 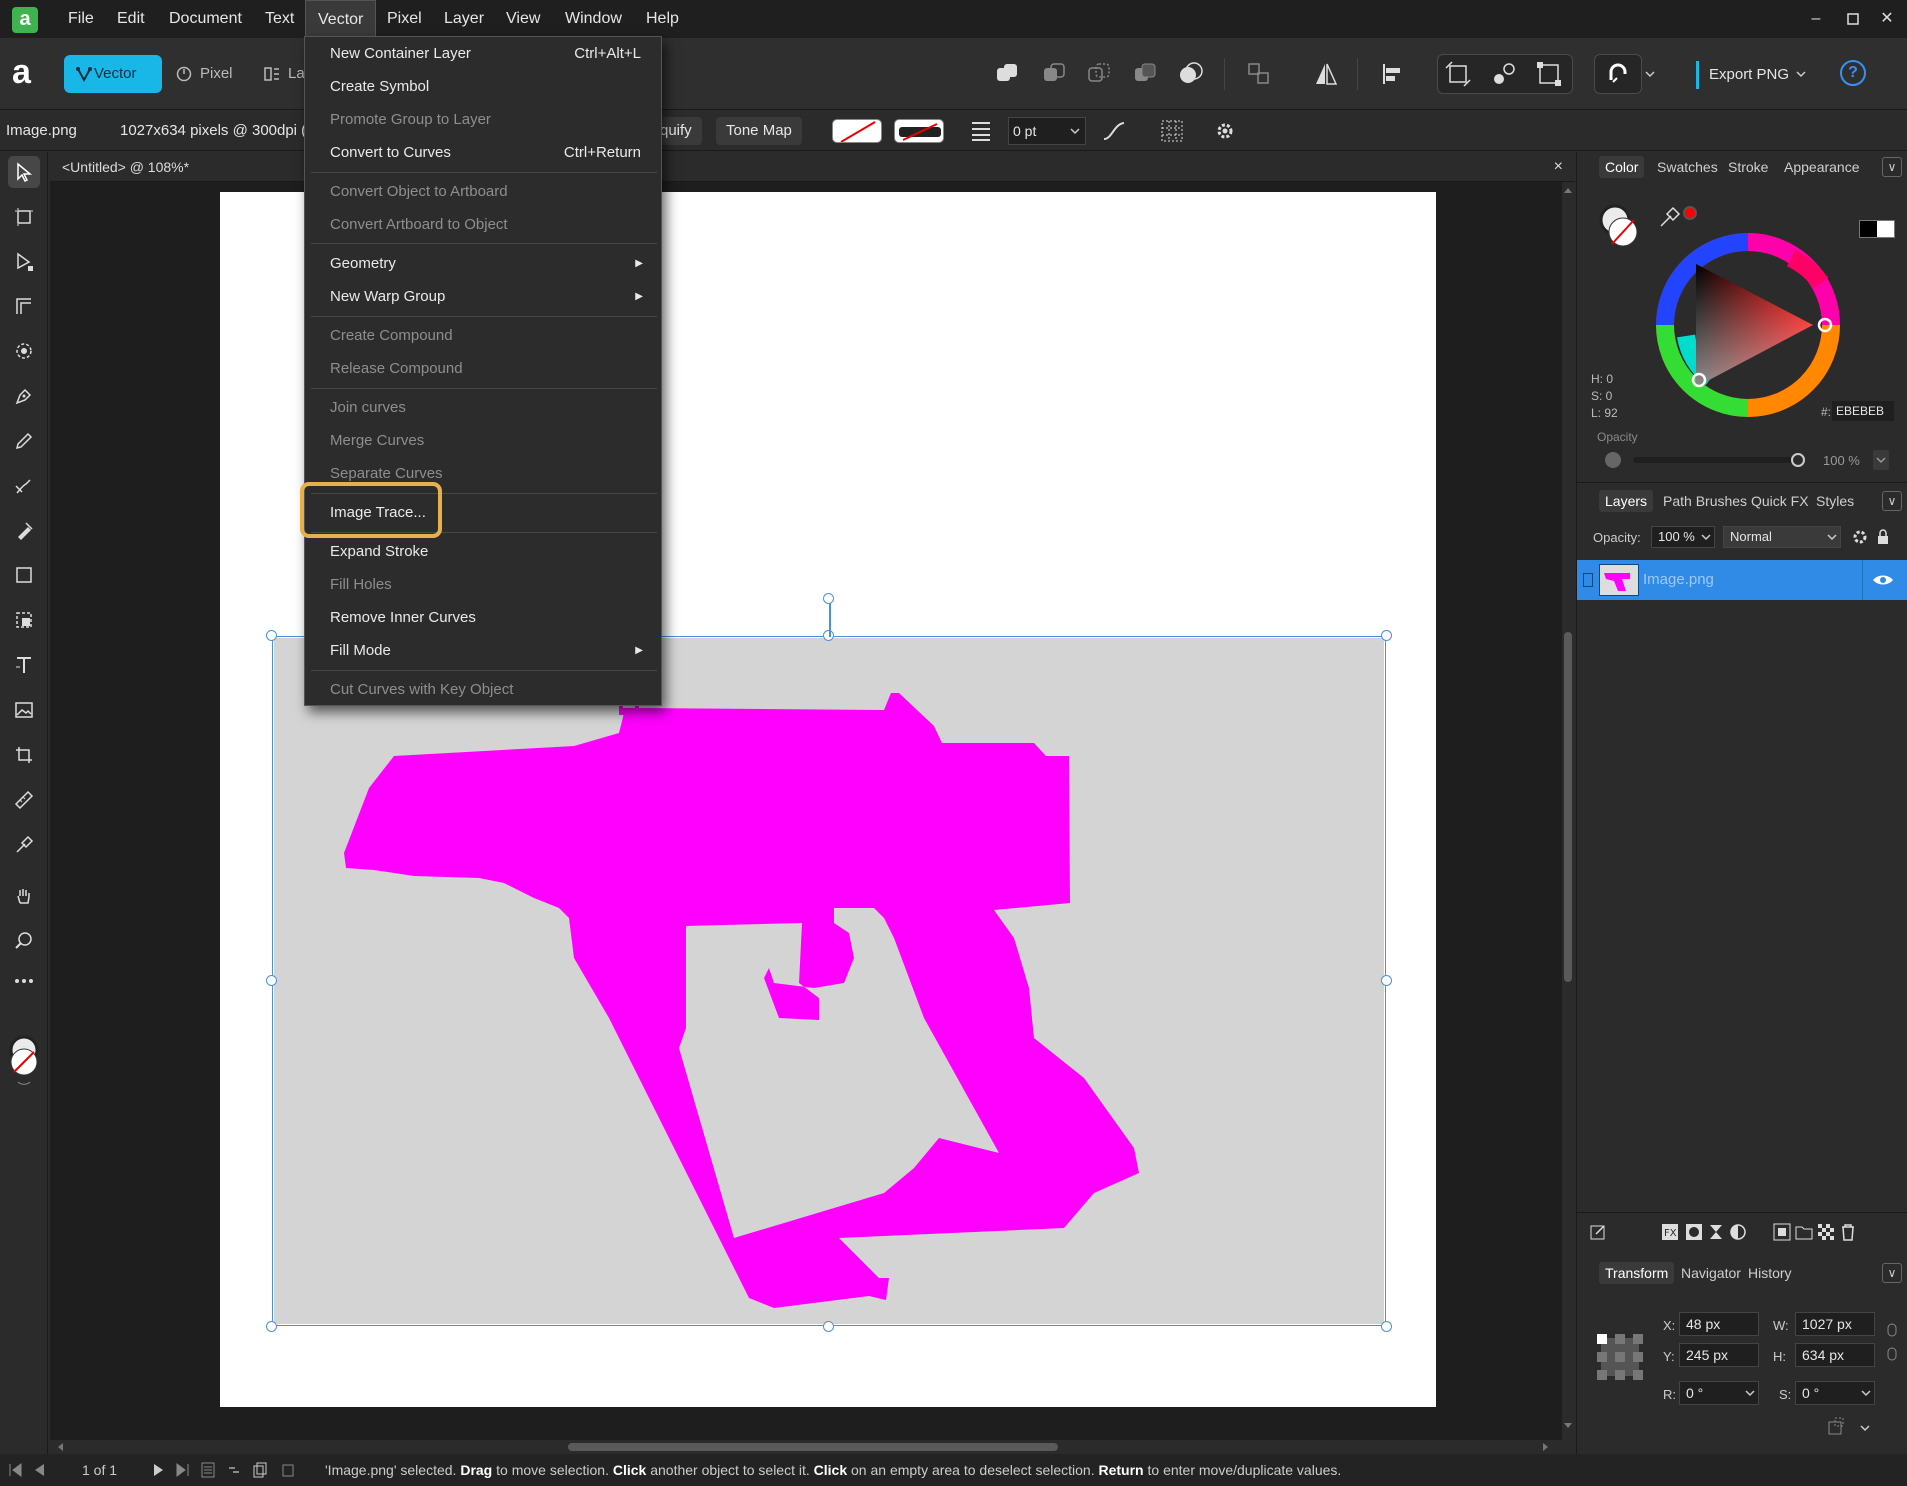 I want to click on pressure-curve-icon, so click(x=1114, y=131).